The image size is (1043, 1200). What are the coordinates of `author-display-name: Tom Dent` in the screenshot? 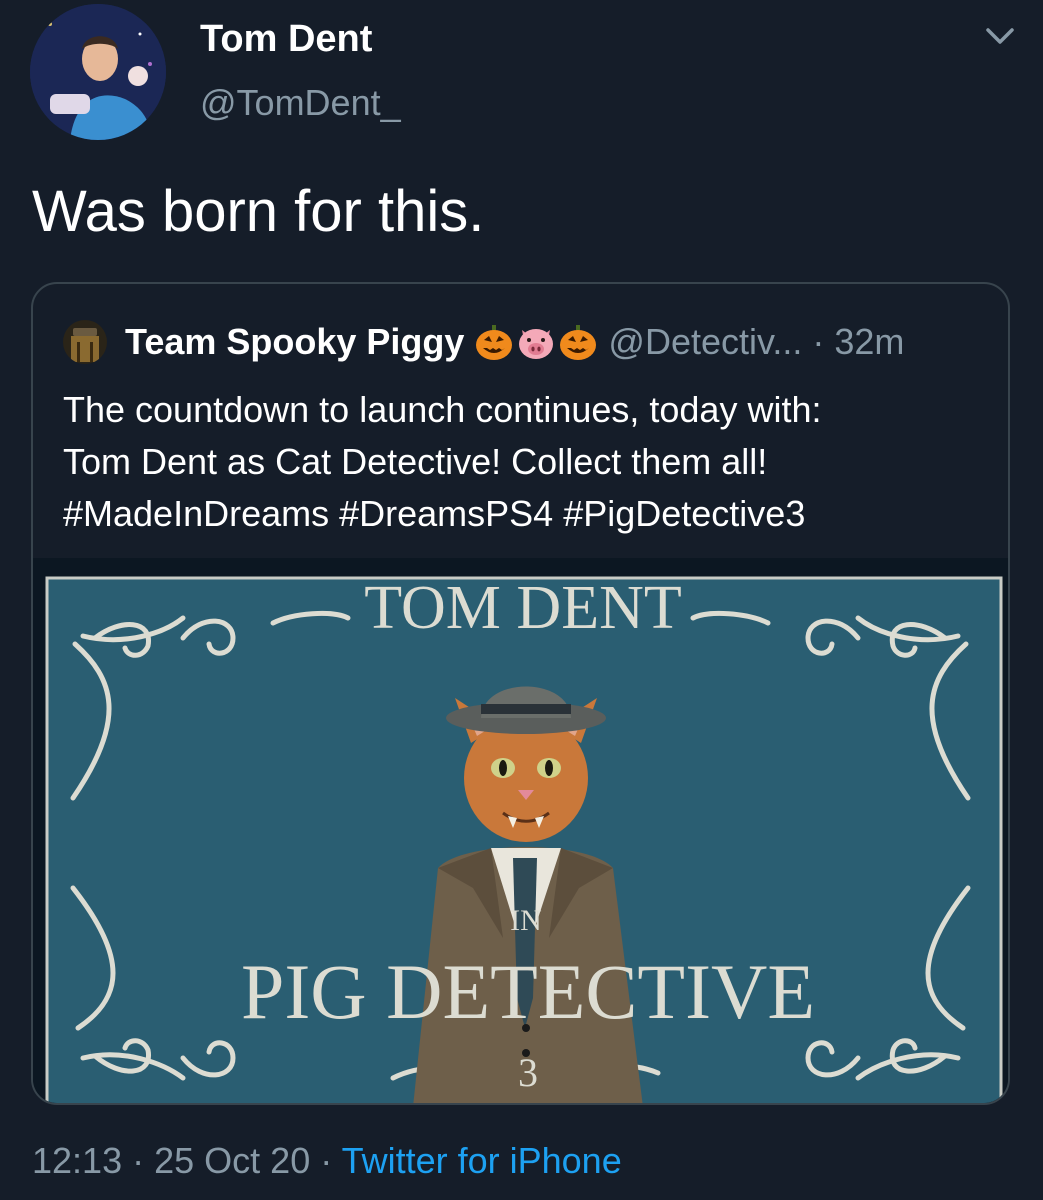 It's located at (286, 39).